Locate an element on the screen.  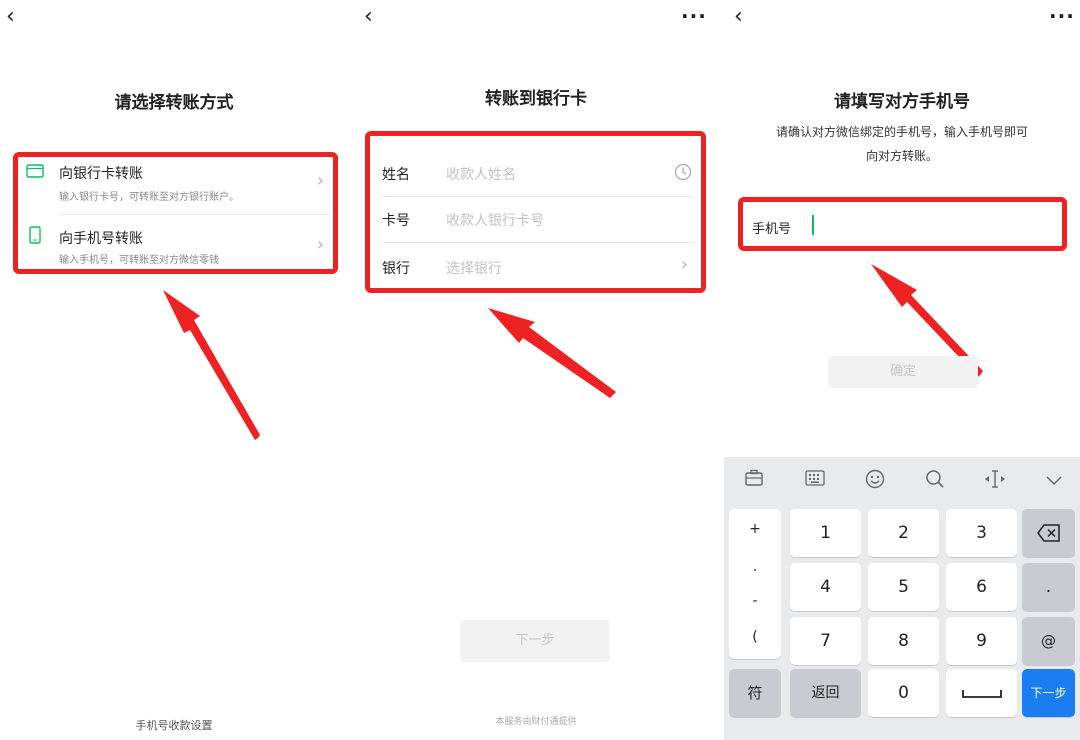
paren-key: ( is located at coordinates (755, 637).